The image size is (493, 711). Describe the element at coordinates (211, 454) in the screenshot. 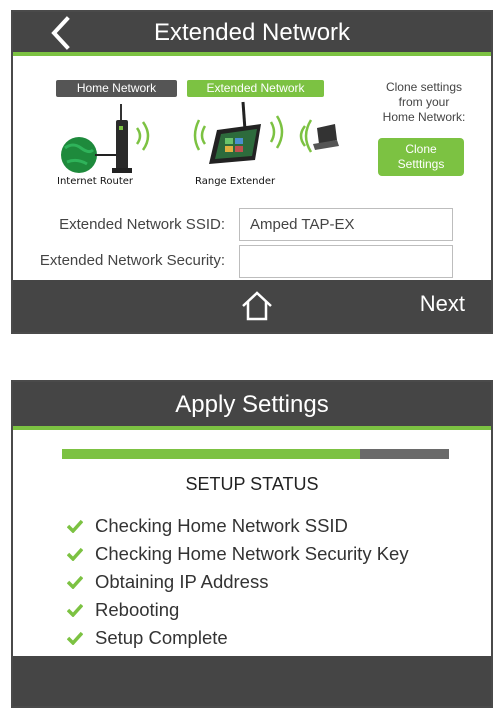

I see `progress-fill` at that location.